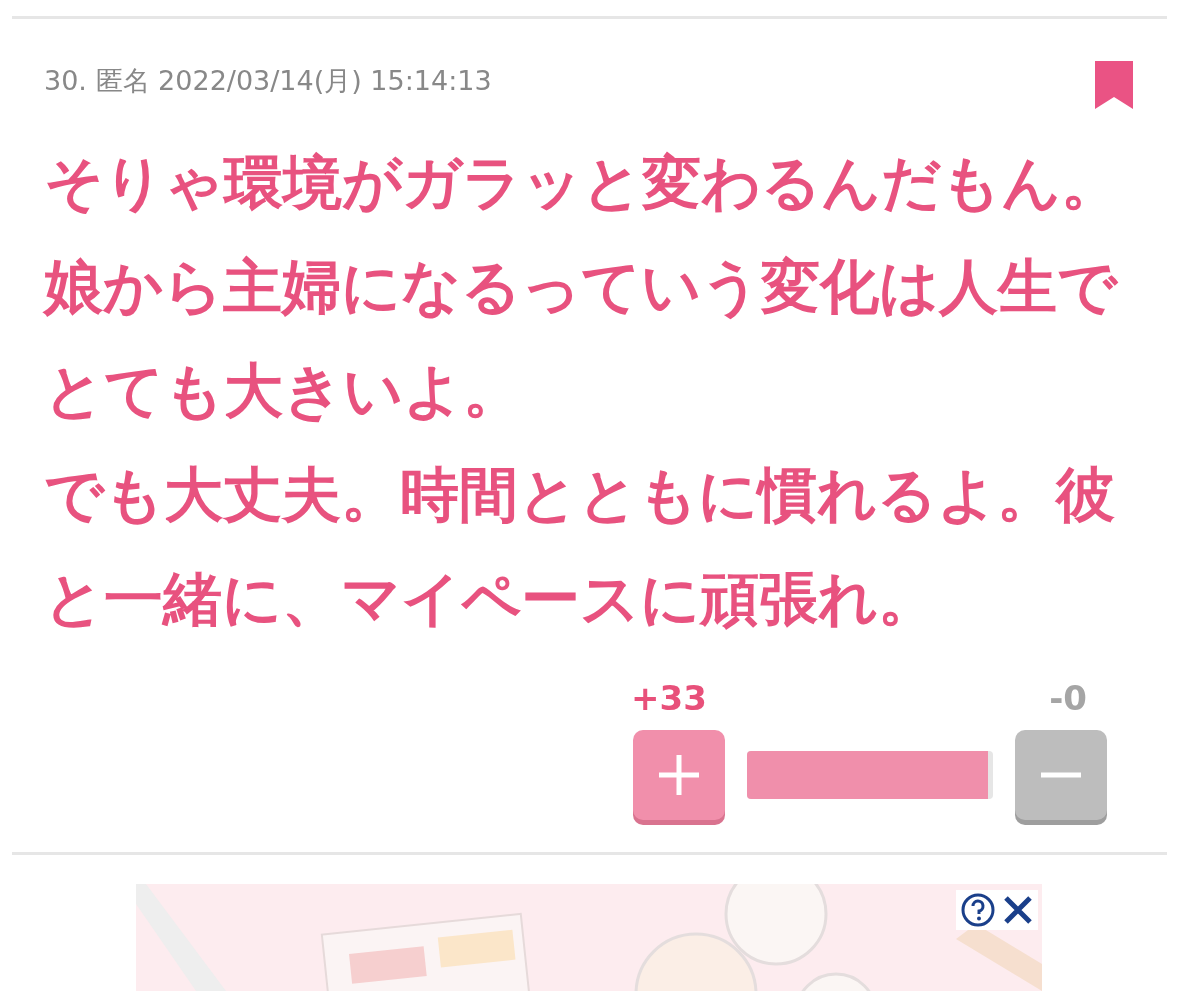 This screenshot has width=1179, height=995. Describe the element at coordinates (978, 910) in the screenshot. I see `help-icon` at that location.